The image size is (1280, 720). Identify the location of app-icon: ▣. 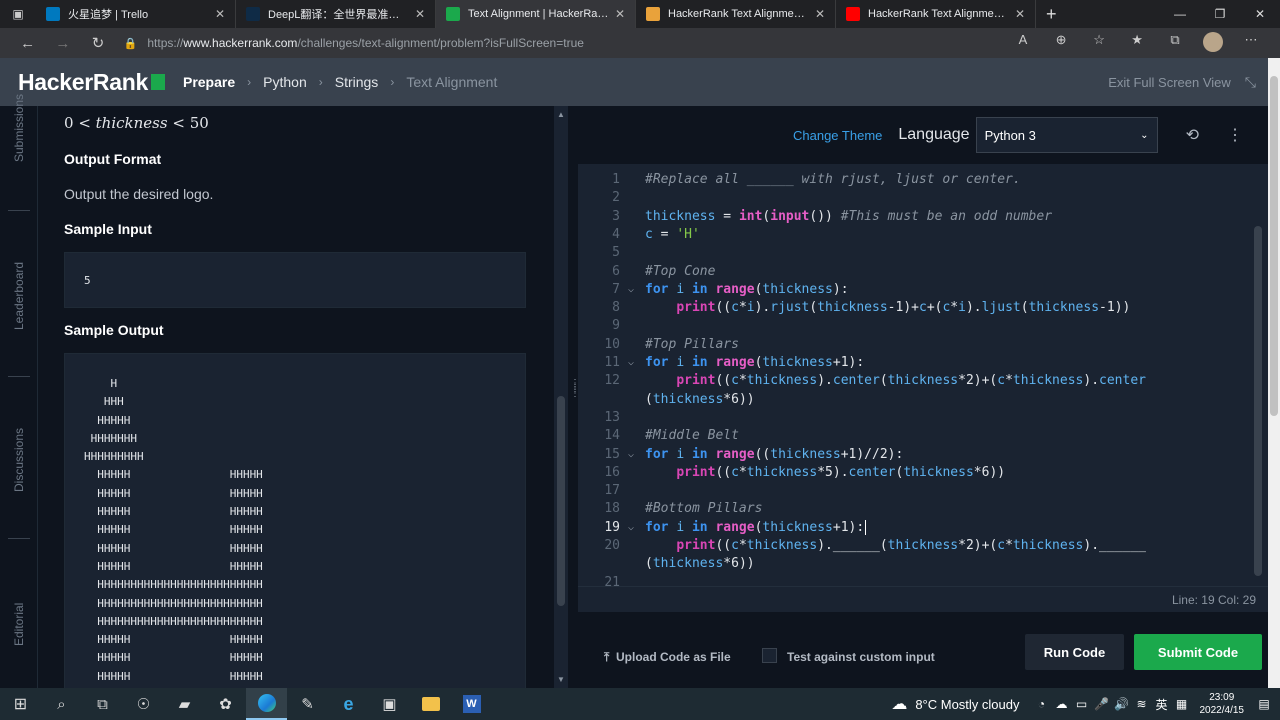
(389, 704).